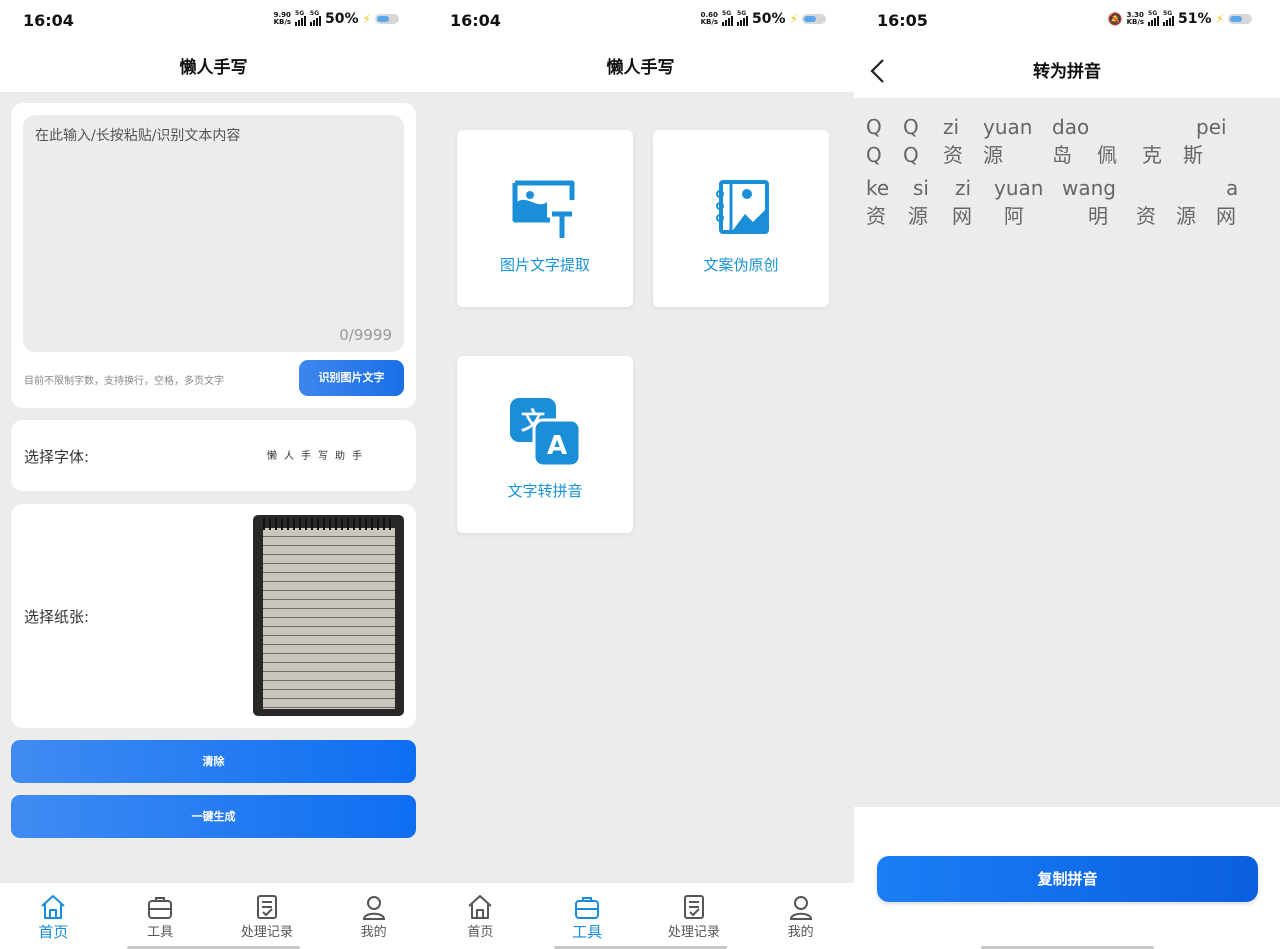  Describe the element at coordinates (544, 265) in the screenshot. I see `tool-label: 图片文字提取` at that location.